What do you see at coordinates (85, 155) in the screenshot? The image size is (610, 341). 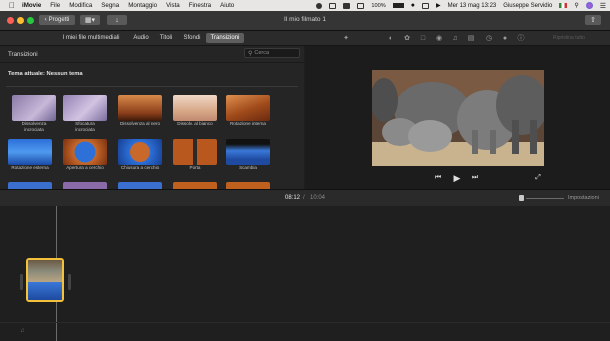 I see `transition-item: Apertura a cerchio` at bounding box center [85, 155].